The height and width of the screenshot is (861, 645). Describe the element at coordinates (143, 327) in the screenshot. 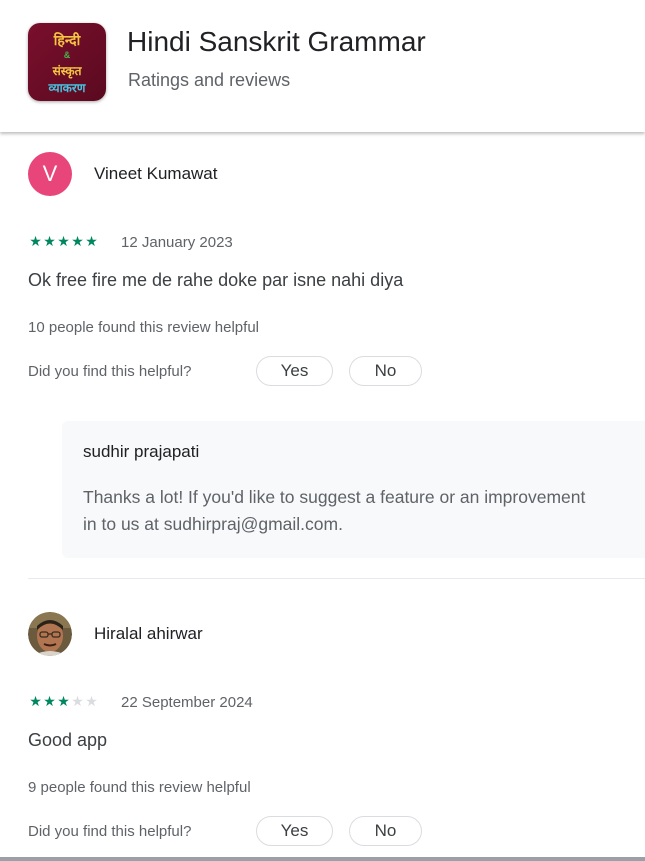

I see `helpful-count: 10 people found this review helpful` at that location.